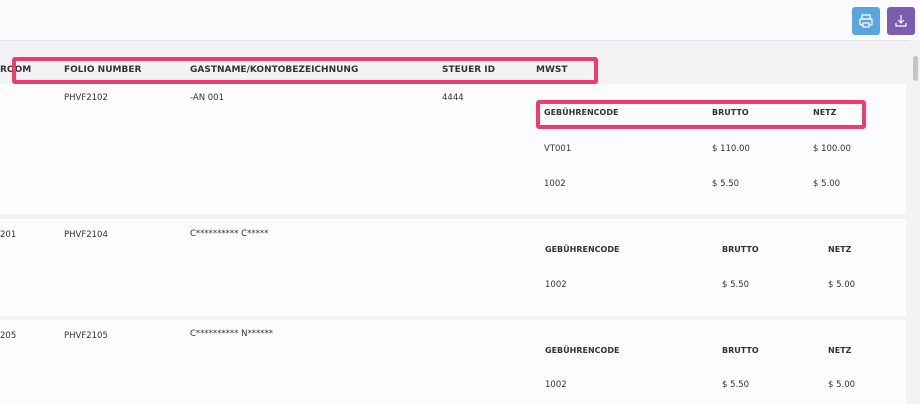 This screenshot has width=920, height=404. Describe the element at coordinates (274, 70) in the screenshot. I see `col-guest-name: GASTNAME/KONTOBEZEICHNUNG` at that location.